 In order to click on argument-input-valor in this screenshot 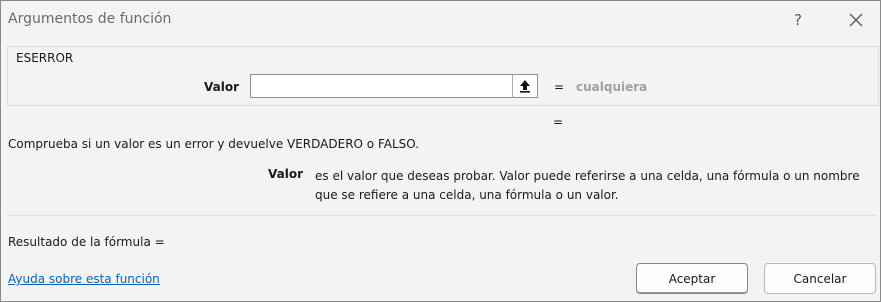, I will do `click(382, 86)`.